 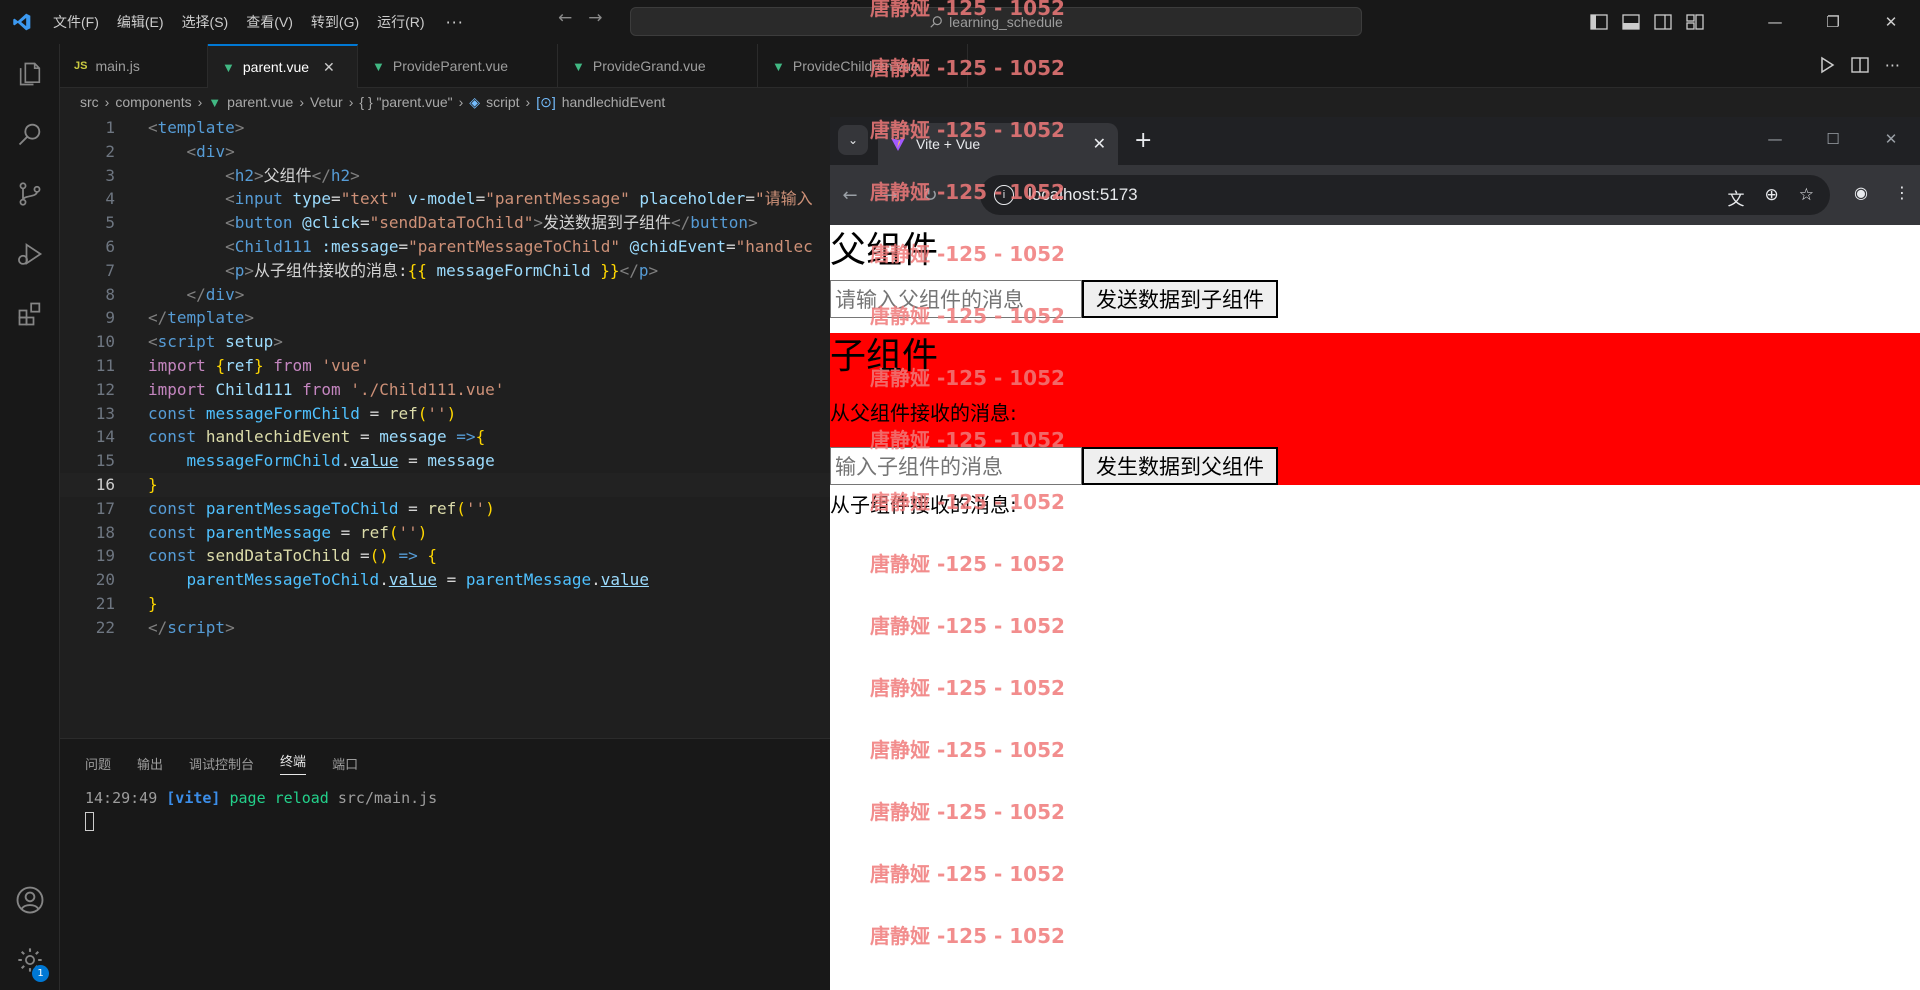 What do you see at coordinates (405, 102) in the screenshot?
I see `breadcrumb-item: { } "parent.vue"` at bounding box center [405, 102].